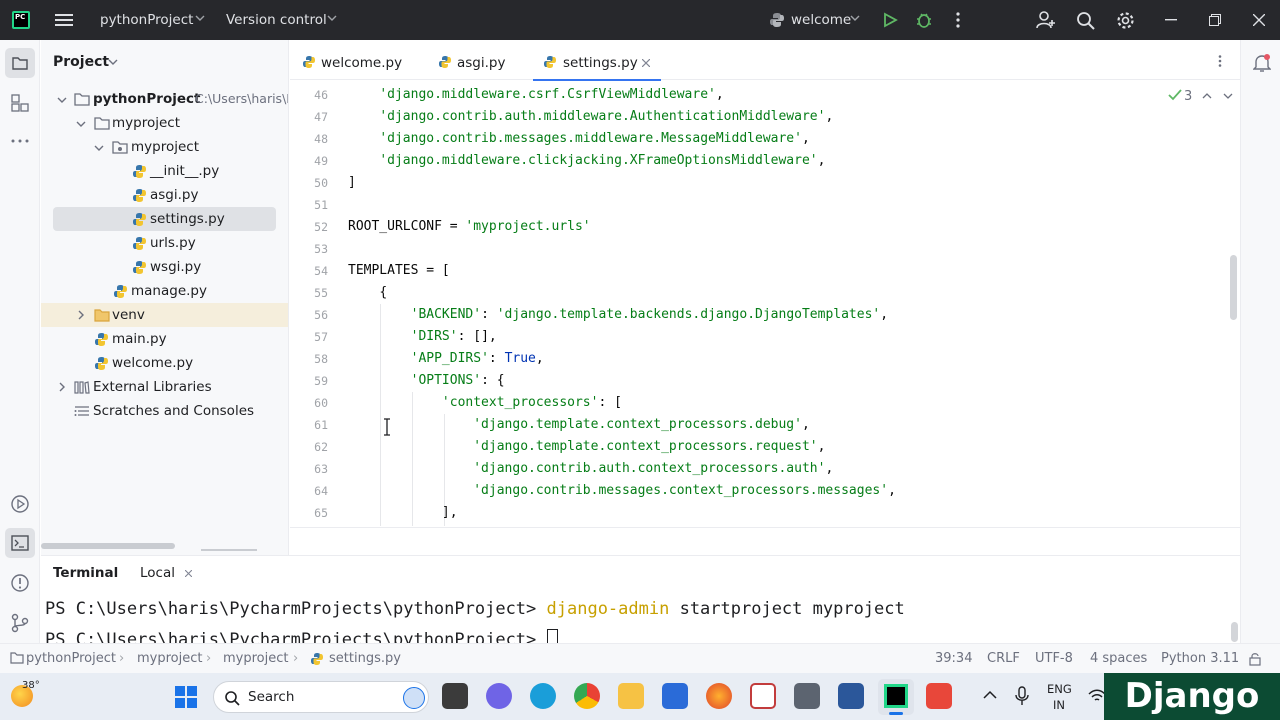 The height and width of the screenshot is (720, 1280). What do you see at coordinates (499, 696) in the screenshot?
I see `teams-chat-icon` at bounding box center [499, 696].